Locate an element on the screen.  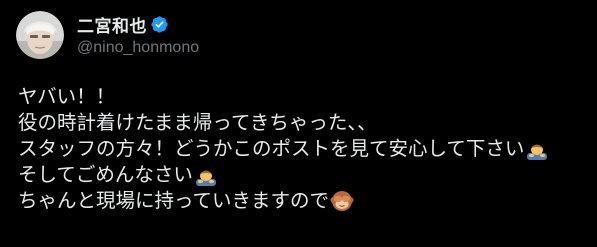
tweet-line-text: そしてごめんなさい is located at coordinates (105, 174).